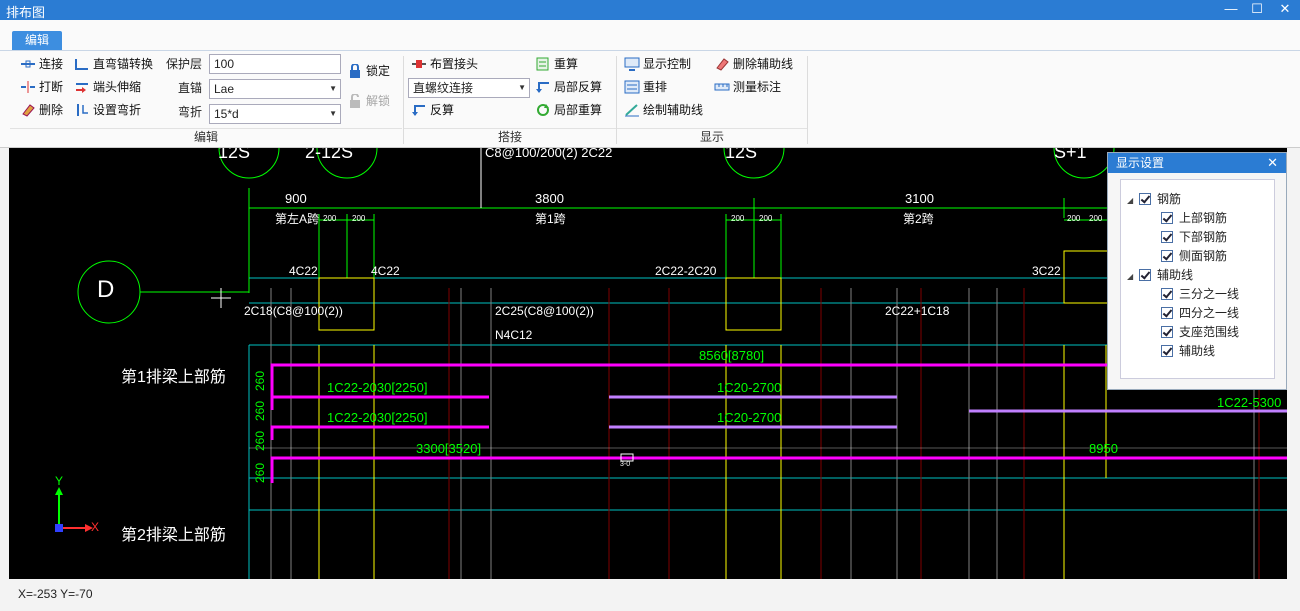 The width and height of the screenshot is (1300, 611). Describe the element at coordinates (293, 311) in the screenshot. I see `section-label: 2C18(C8@100(2))` at that location.